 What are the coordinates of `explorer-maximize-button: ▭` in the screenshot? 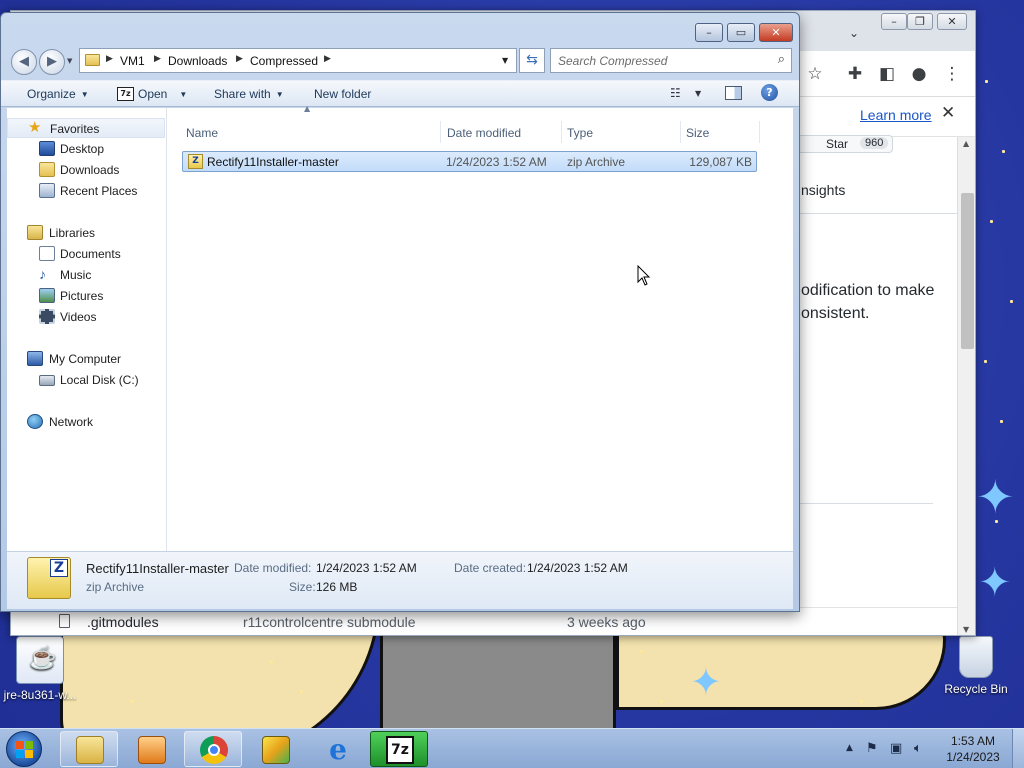 It's located at (741, 32).